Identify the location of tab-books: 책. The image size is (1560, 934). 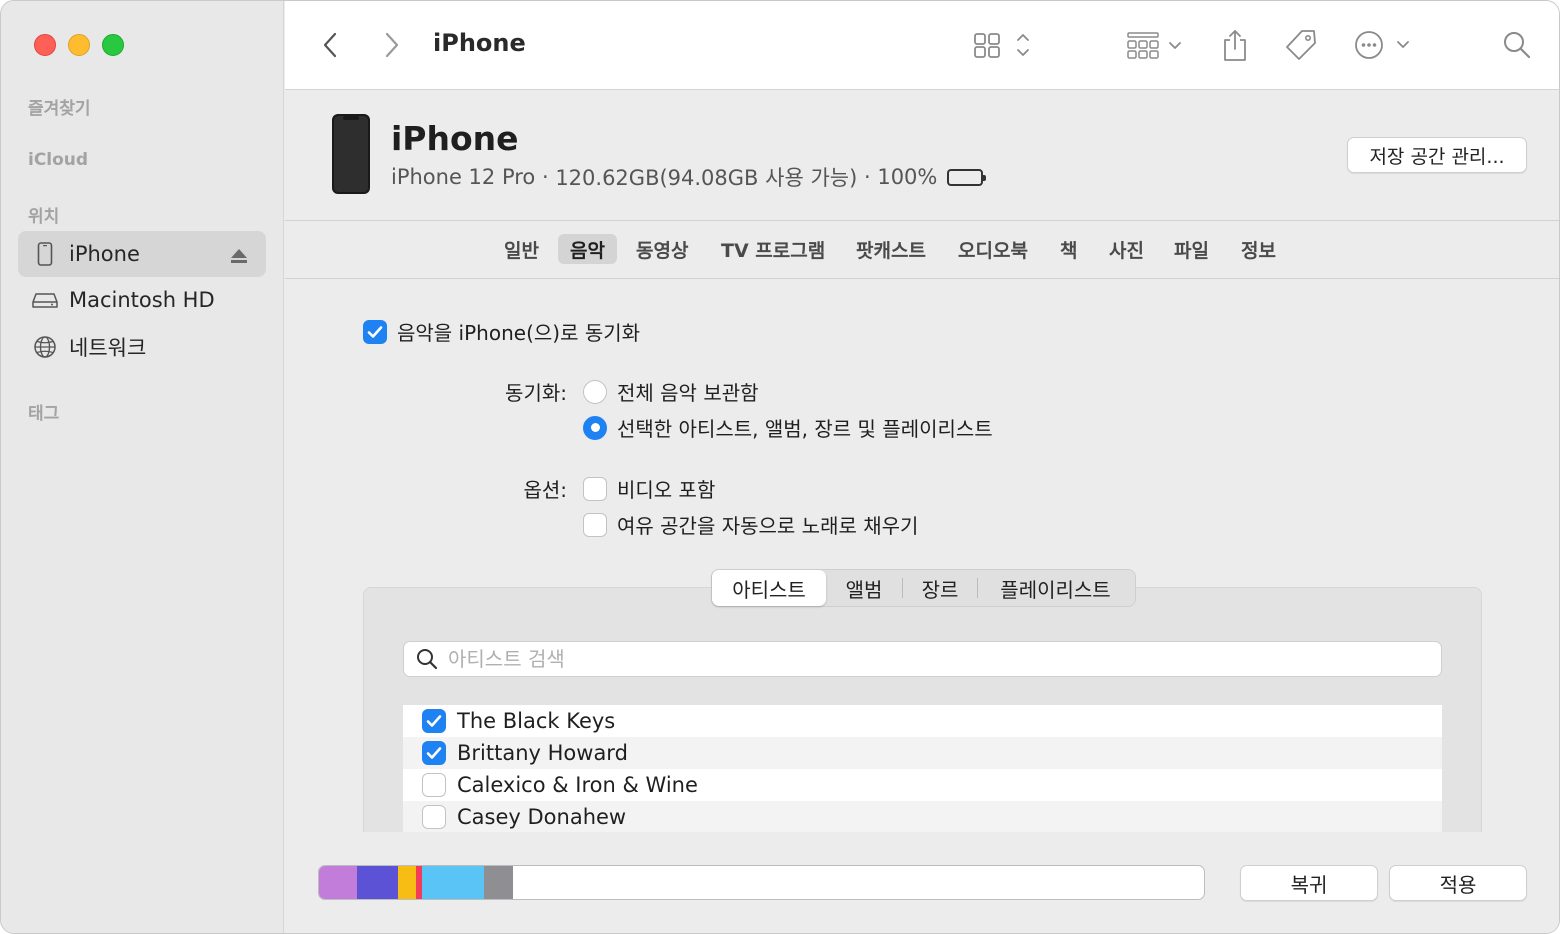
(1068, 249).